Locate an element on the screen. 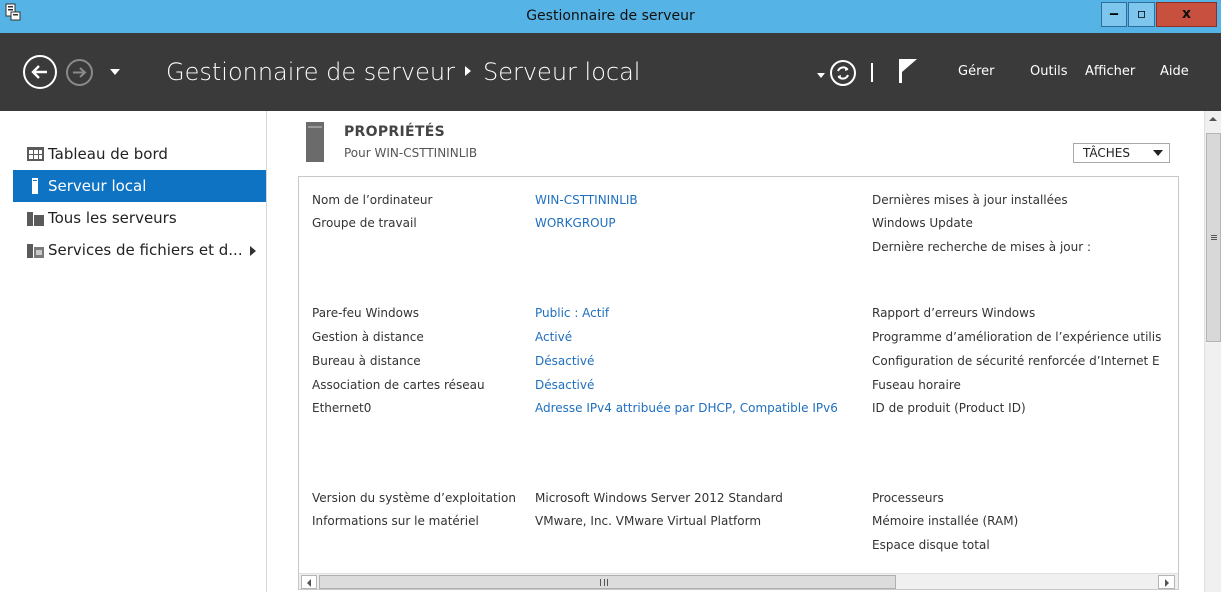 The width and height of the screenshot is (1221, 592). restore-icon: ▫ is located at coordinates (1141, 14).